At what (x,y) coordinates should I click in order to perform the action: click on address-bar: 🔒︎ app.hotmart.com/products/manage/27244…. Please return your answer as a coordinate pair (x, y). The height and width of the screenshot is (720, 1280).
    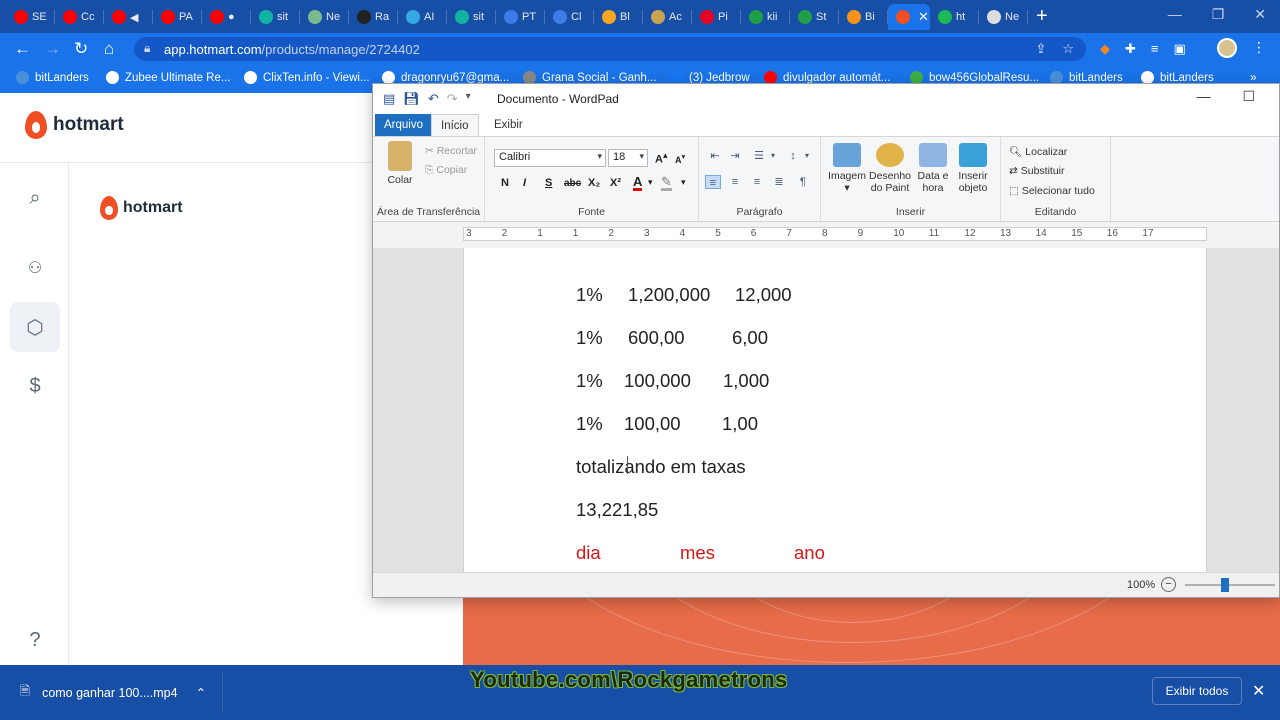
    Looking at the image, I should click on (610, 49).